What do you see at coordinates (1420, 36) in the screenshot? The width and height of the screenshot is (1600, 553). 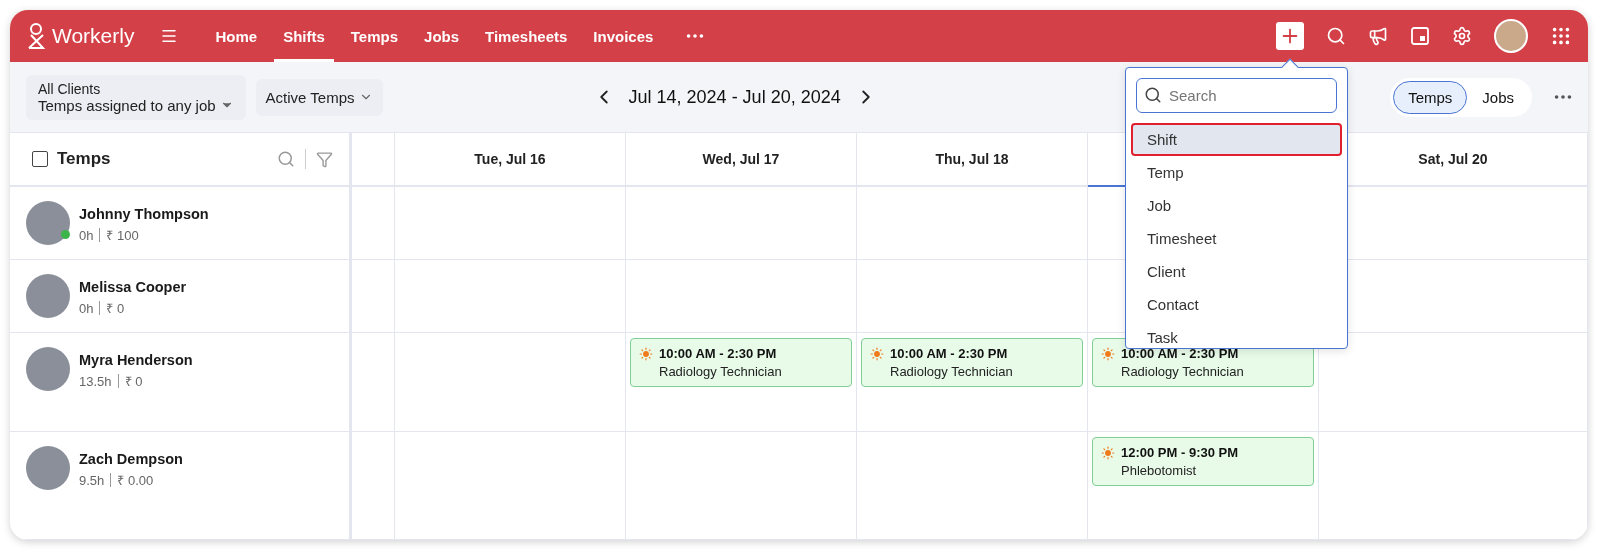 I see `calendar-icon` at bounding box center [1420, 36].